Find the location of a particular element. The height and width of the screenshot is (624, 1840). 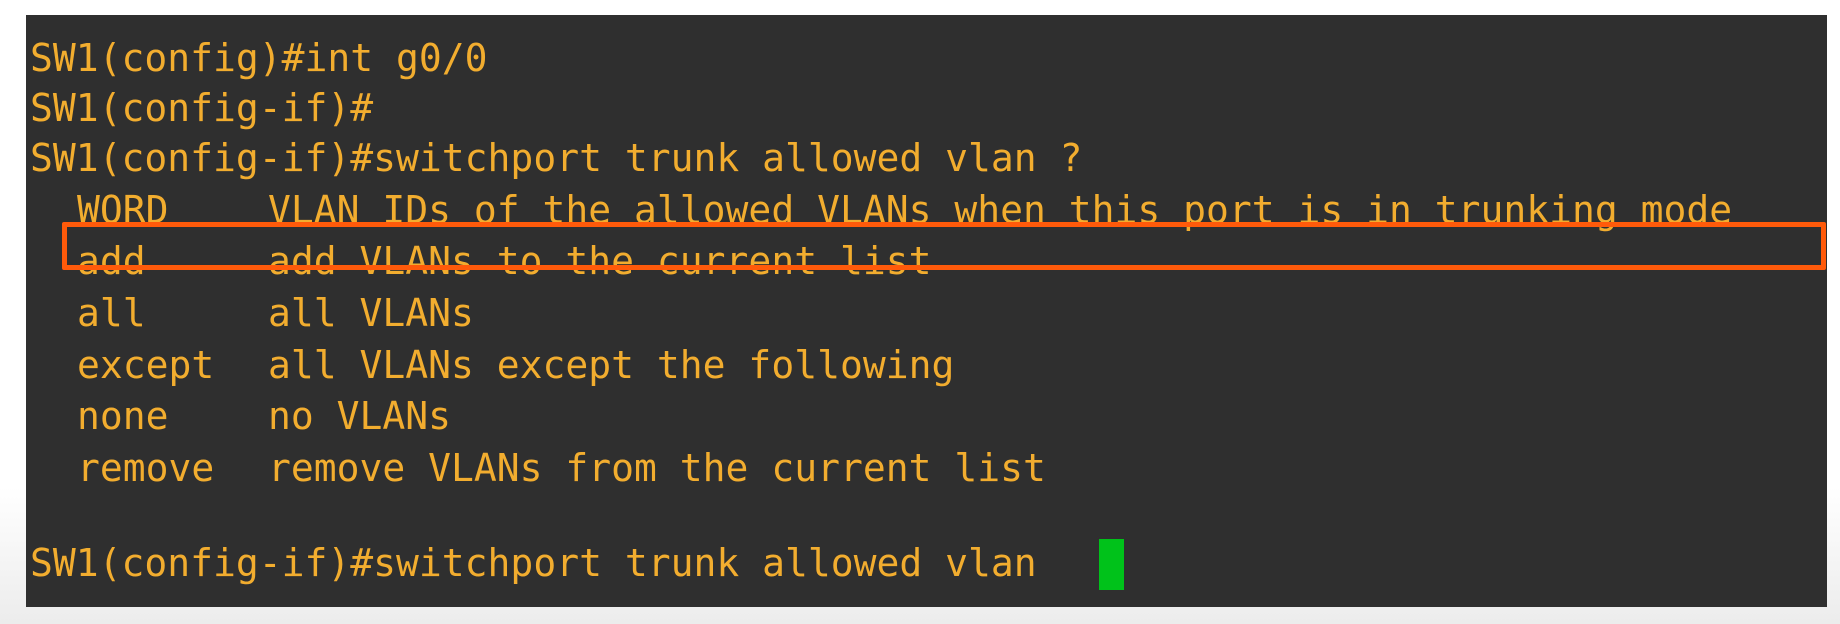

option-row: except all VLANs except the following is located at coordinates (926, 365).